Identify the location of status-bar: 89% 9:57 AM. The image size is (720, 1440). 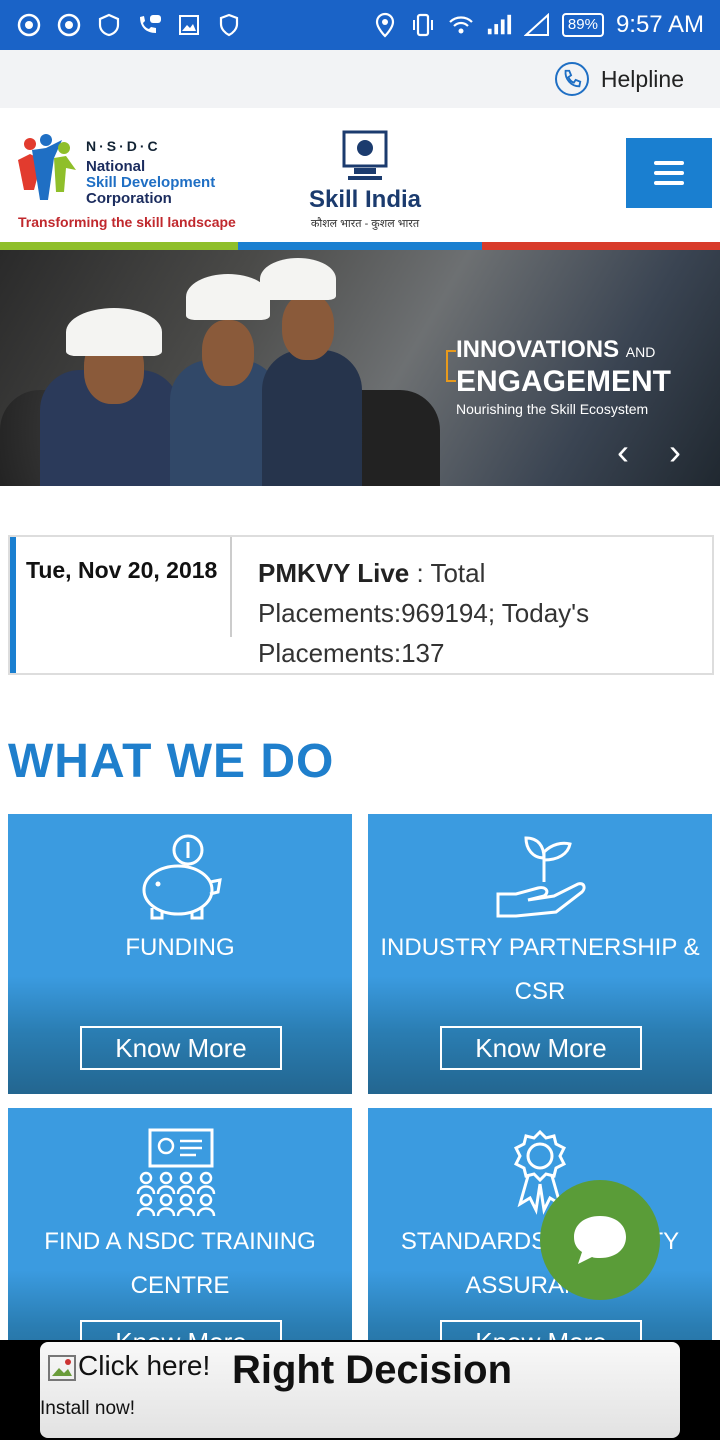
(360, 25).